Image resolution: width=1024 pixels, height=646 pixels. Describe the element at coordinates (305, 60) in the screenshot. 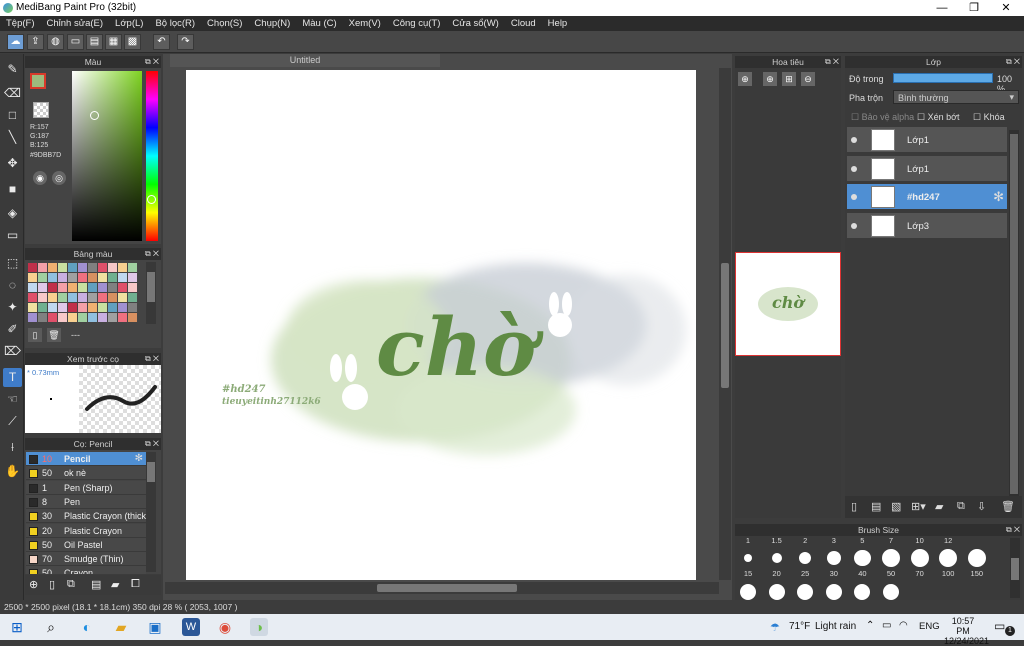

I see `document-tab: Untitled` at that location.